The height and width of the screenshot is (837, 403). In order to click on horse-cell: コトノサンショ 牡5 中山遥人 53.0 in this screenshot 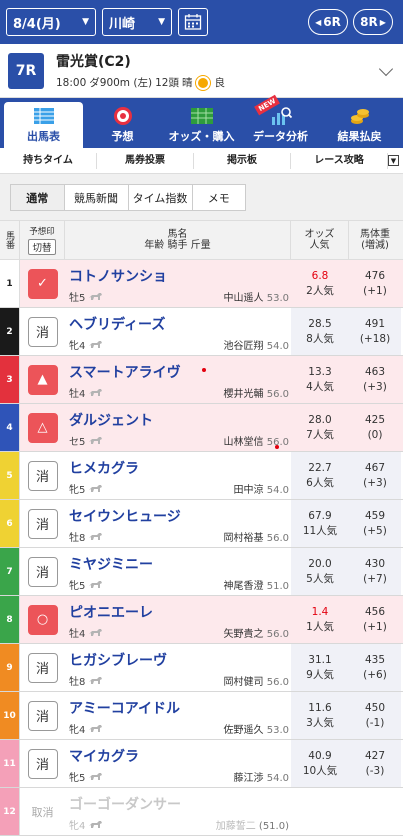, I will do `click(178, 283)`.